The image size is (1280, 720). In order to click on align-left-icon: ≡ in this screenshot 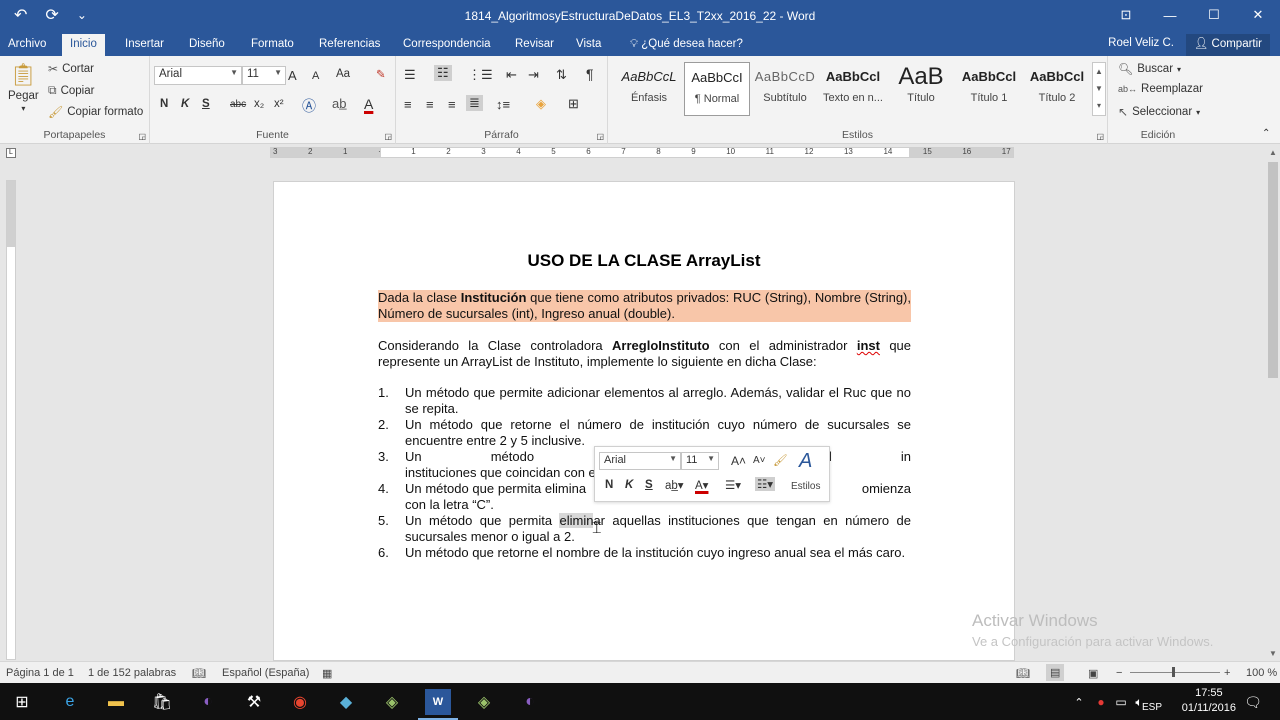, I will do `click(408, 104)`.